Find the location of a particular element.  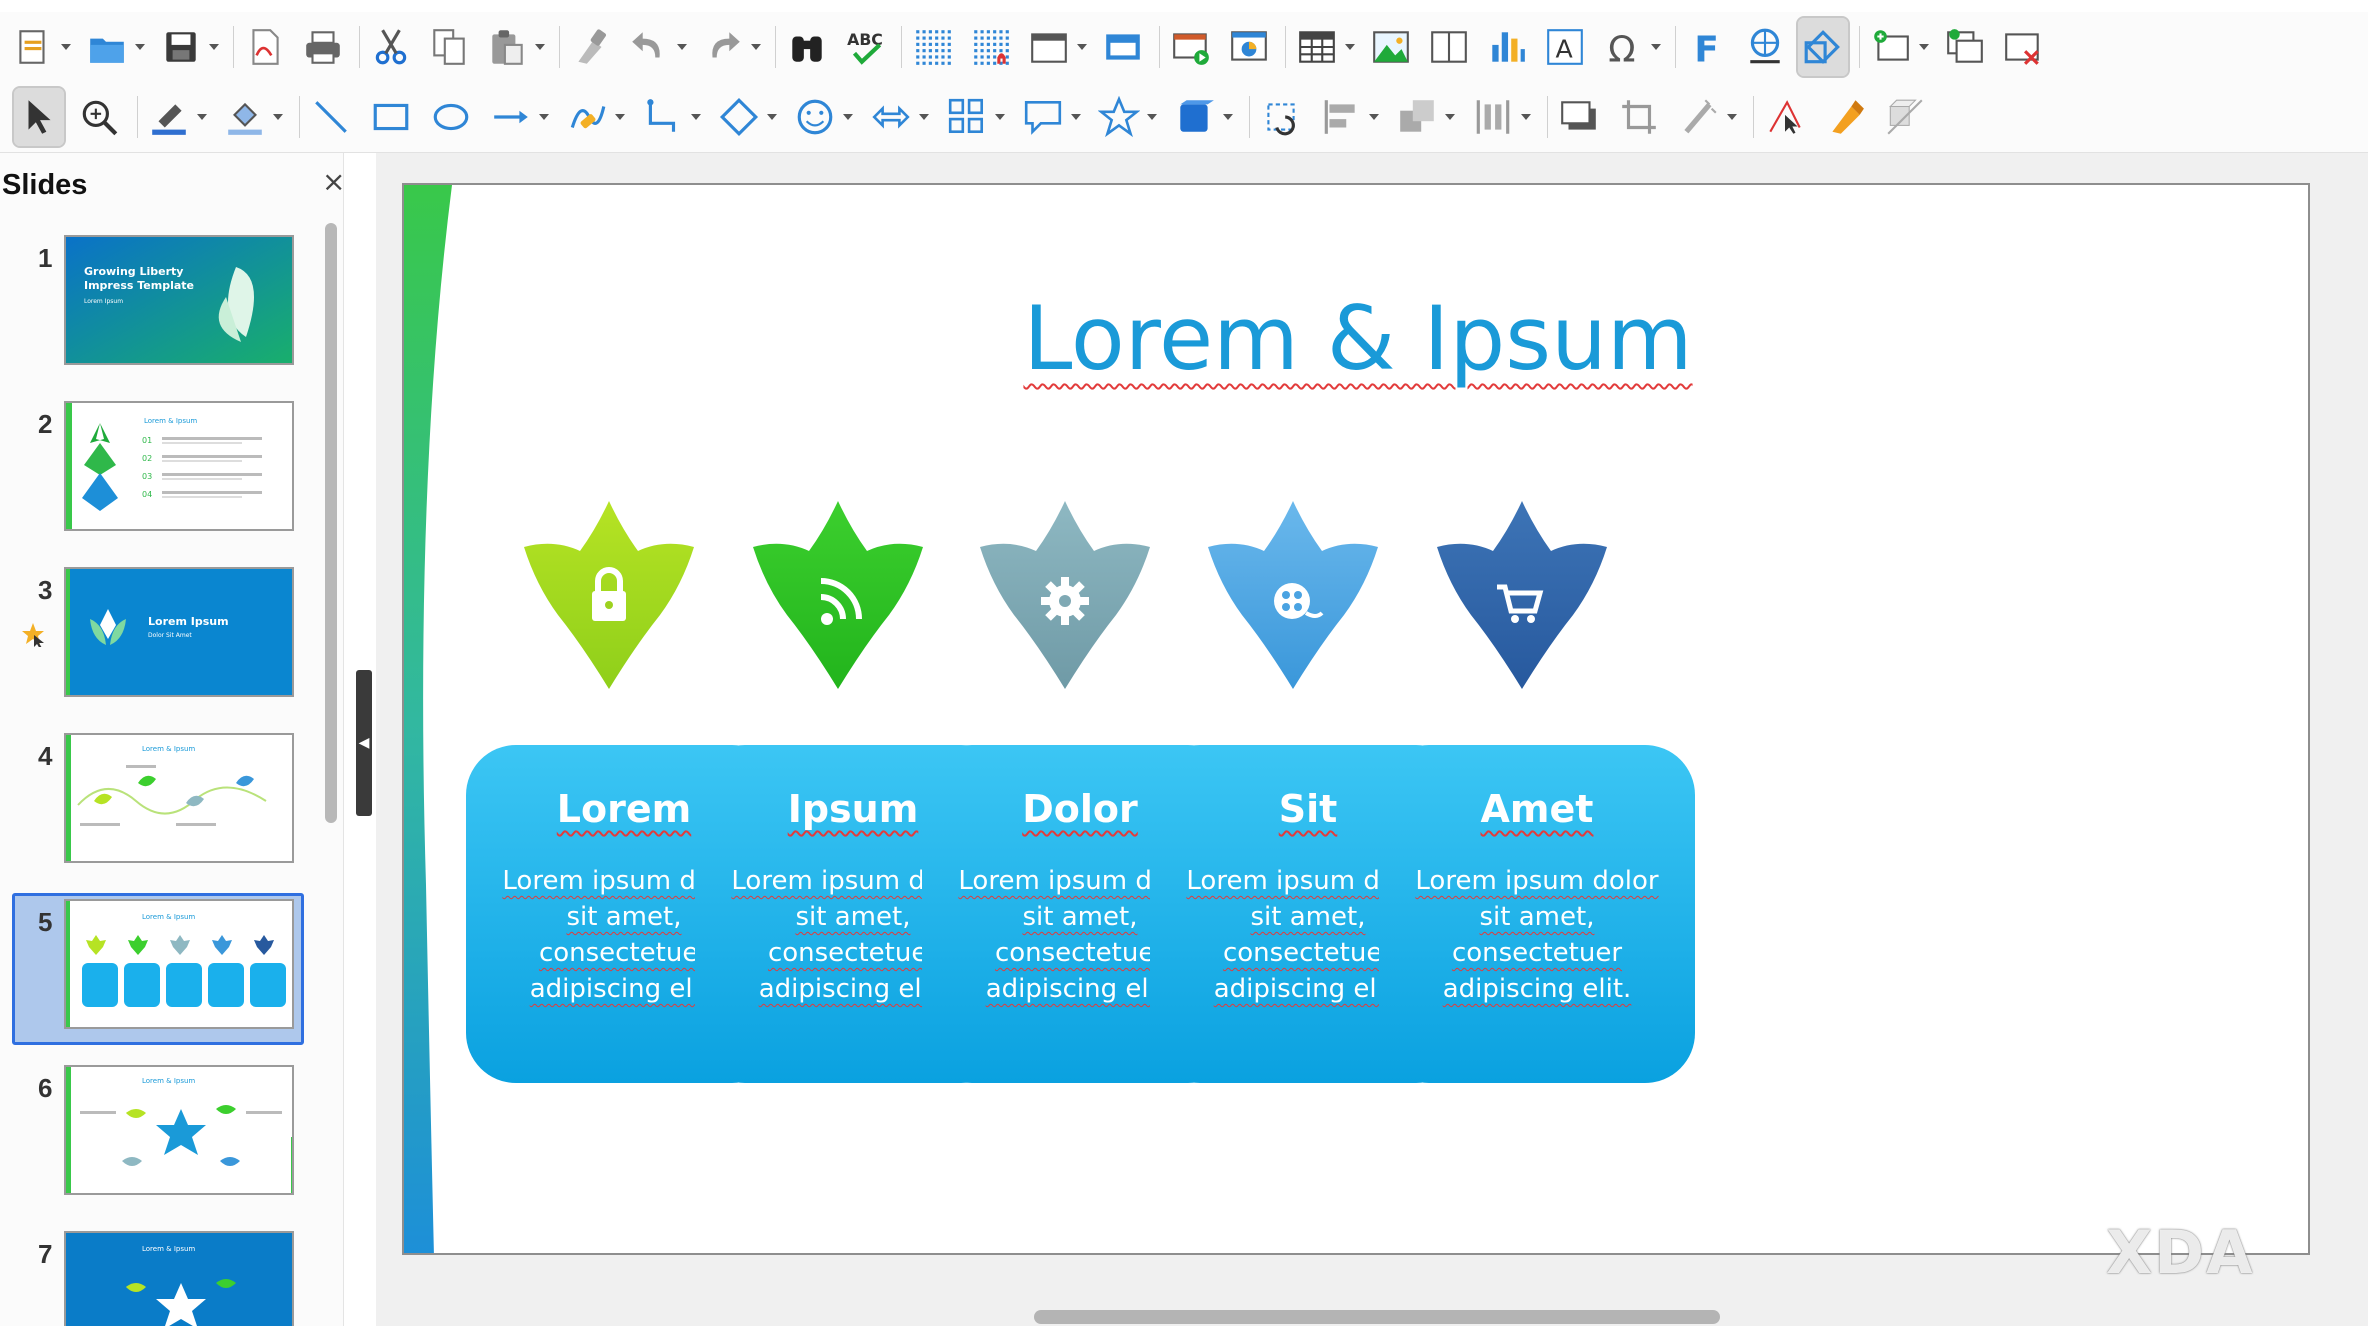

fill-color-button is located at coordinates (253, 117).